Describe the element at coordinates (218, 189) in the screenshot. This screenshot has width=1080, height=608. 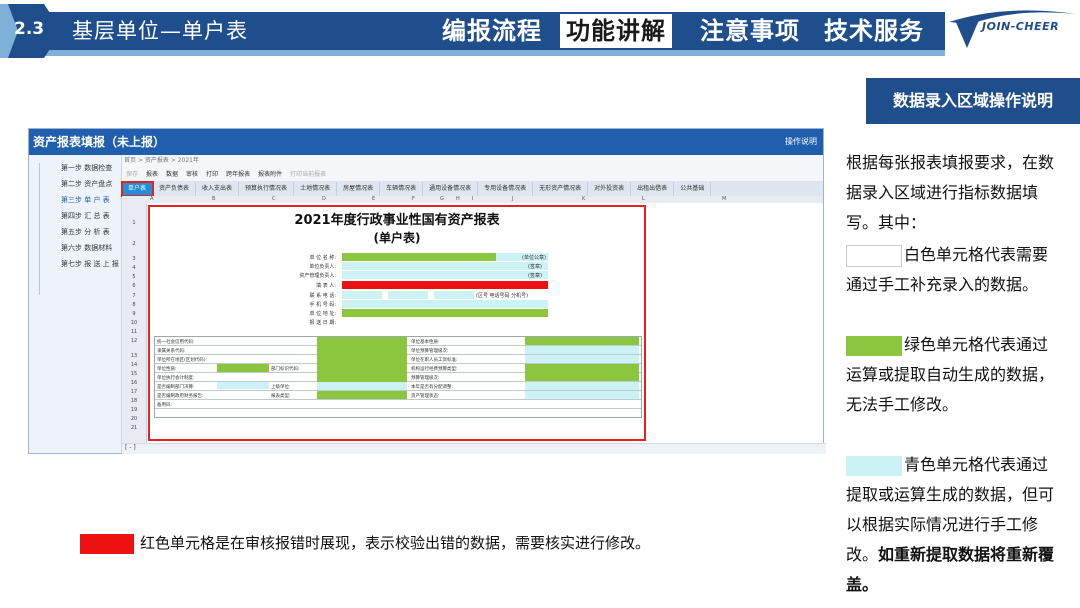
I see `sheet-tab: 收入支出表` at that location.